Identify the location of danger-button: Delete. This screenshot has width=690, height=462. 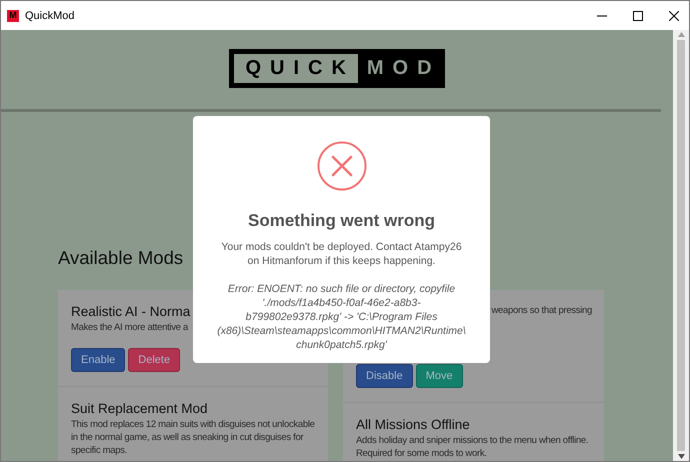
(154, 360).